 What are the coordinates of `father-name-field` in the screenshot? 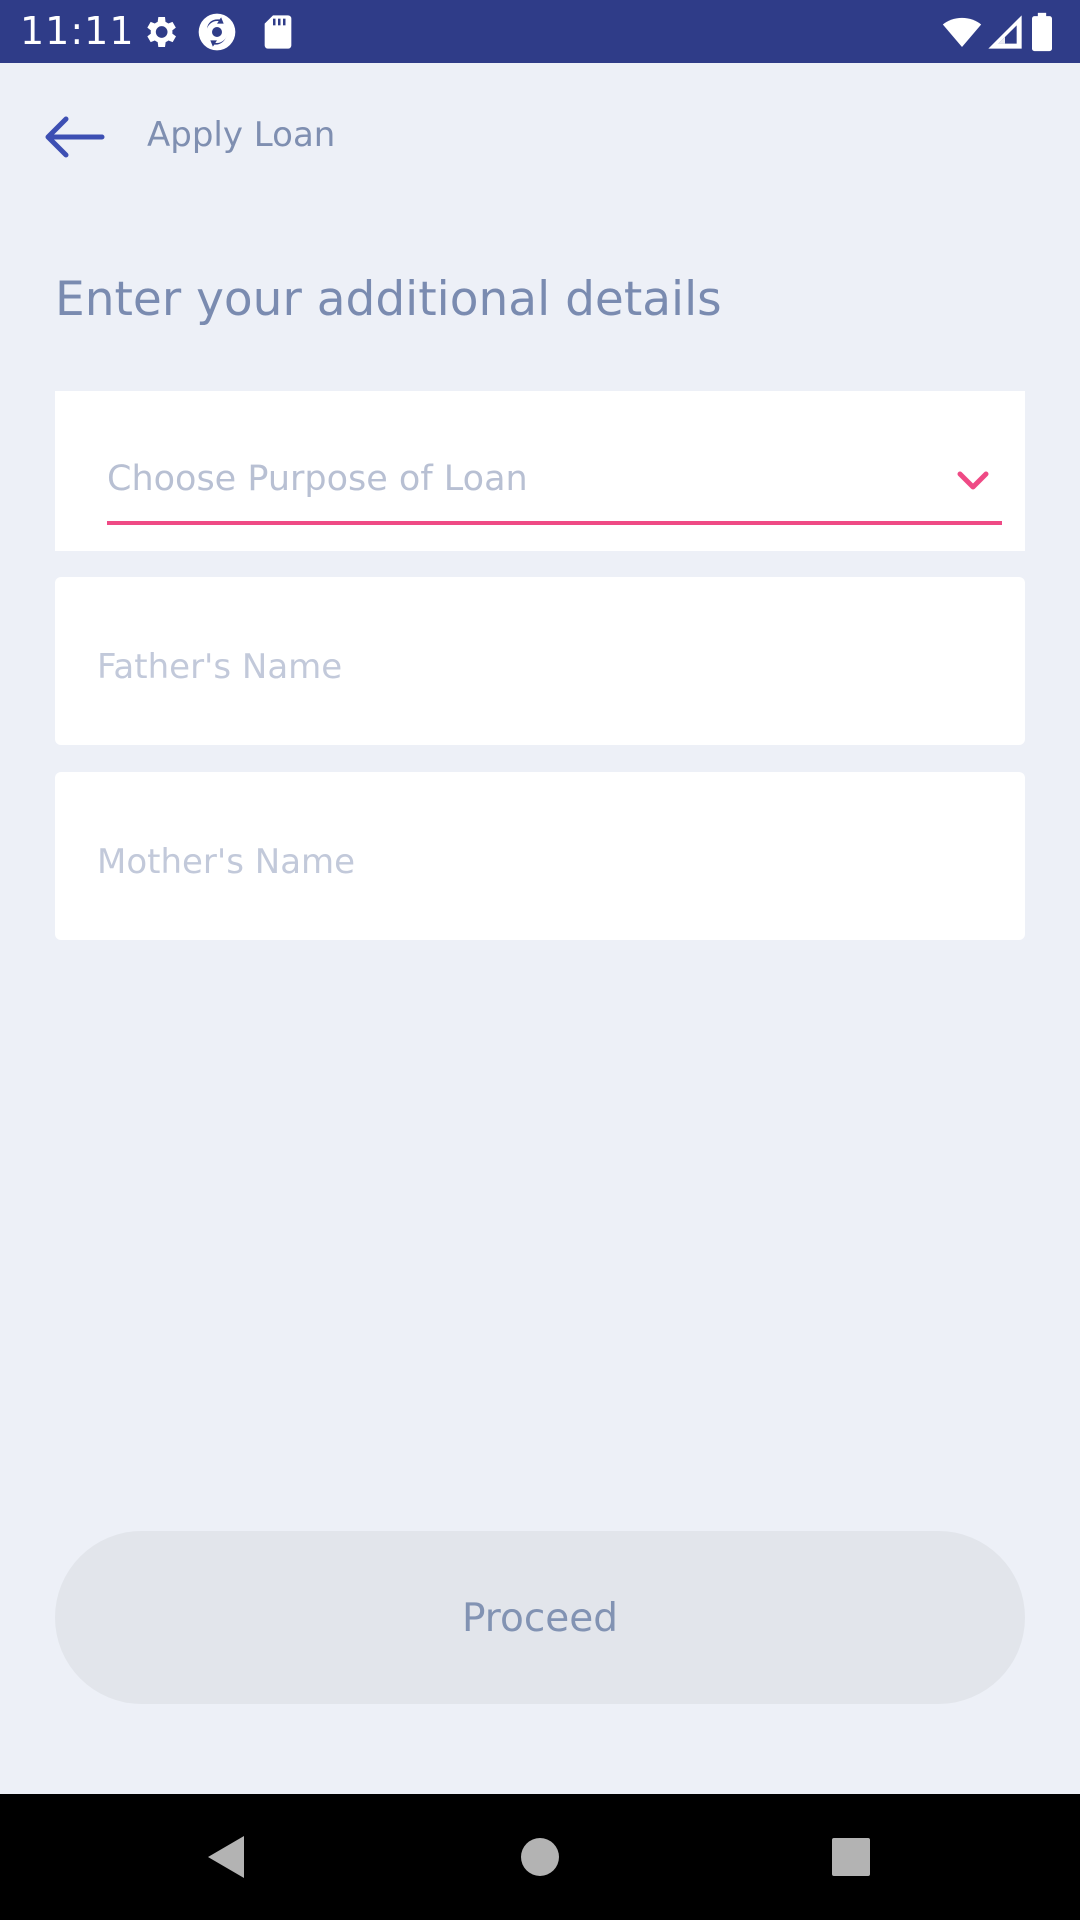 It's located at (546, 667).